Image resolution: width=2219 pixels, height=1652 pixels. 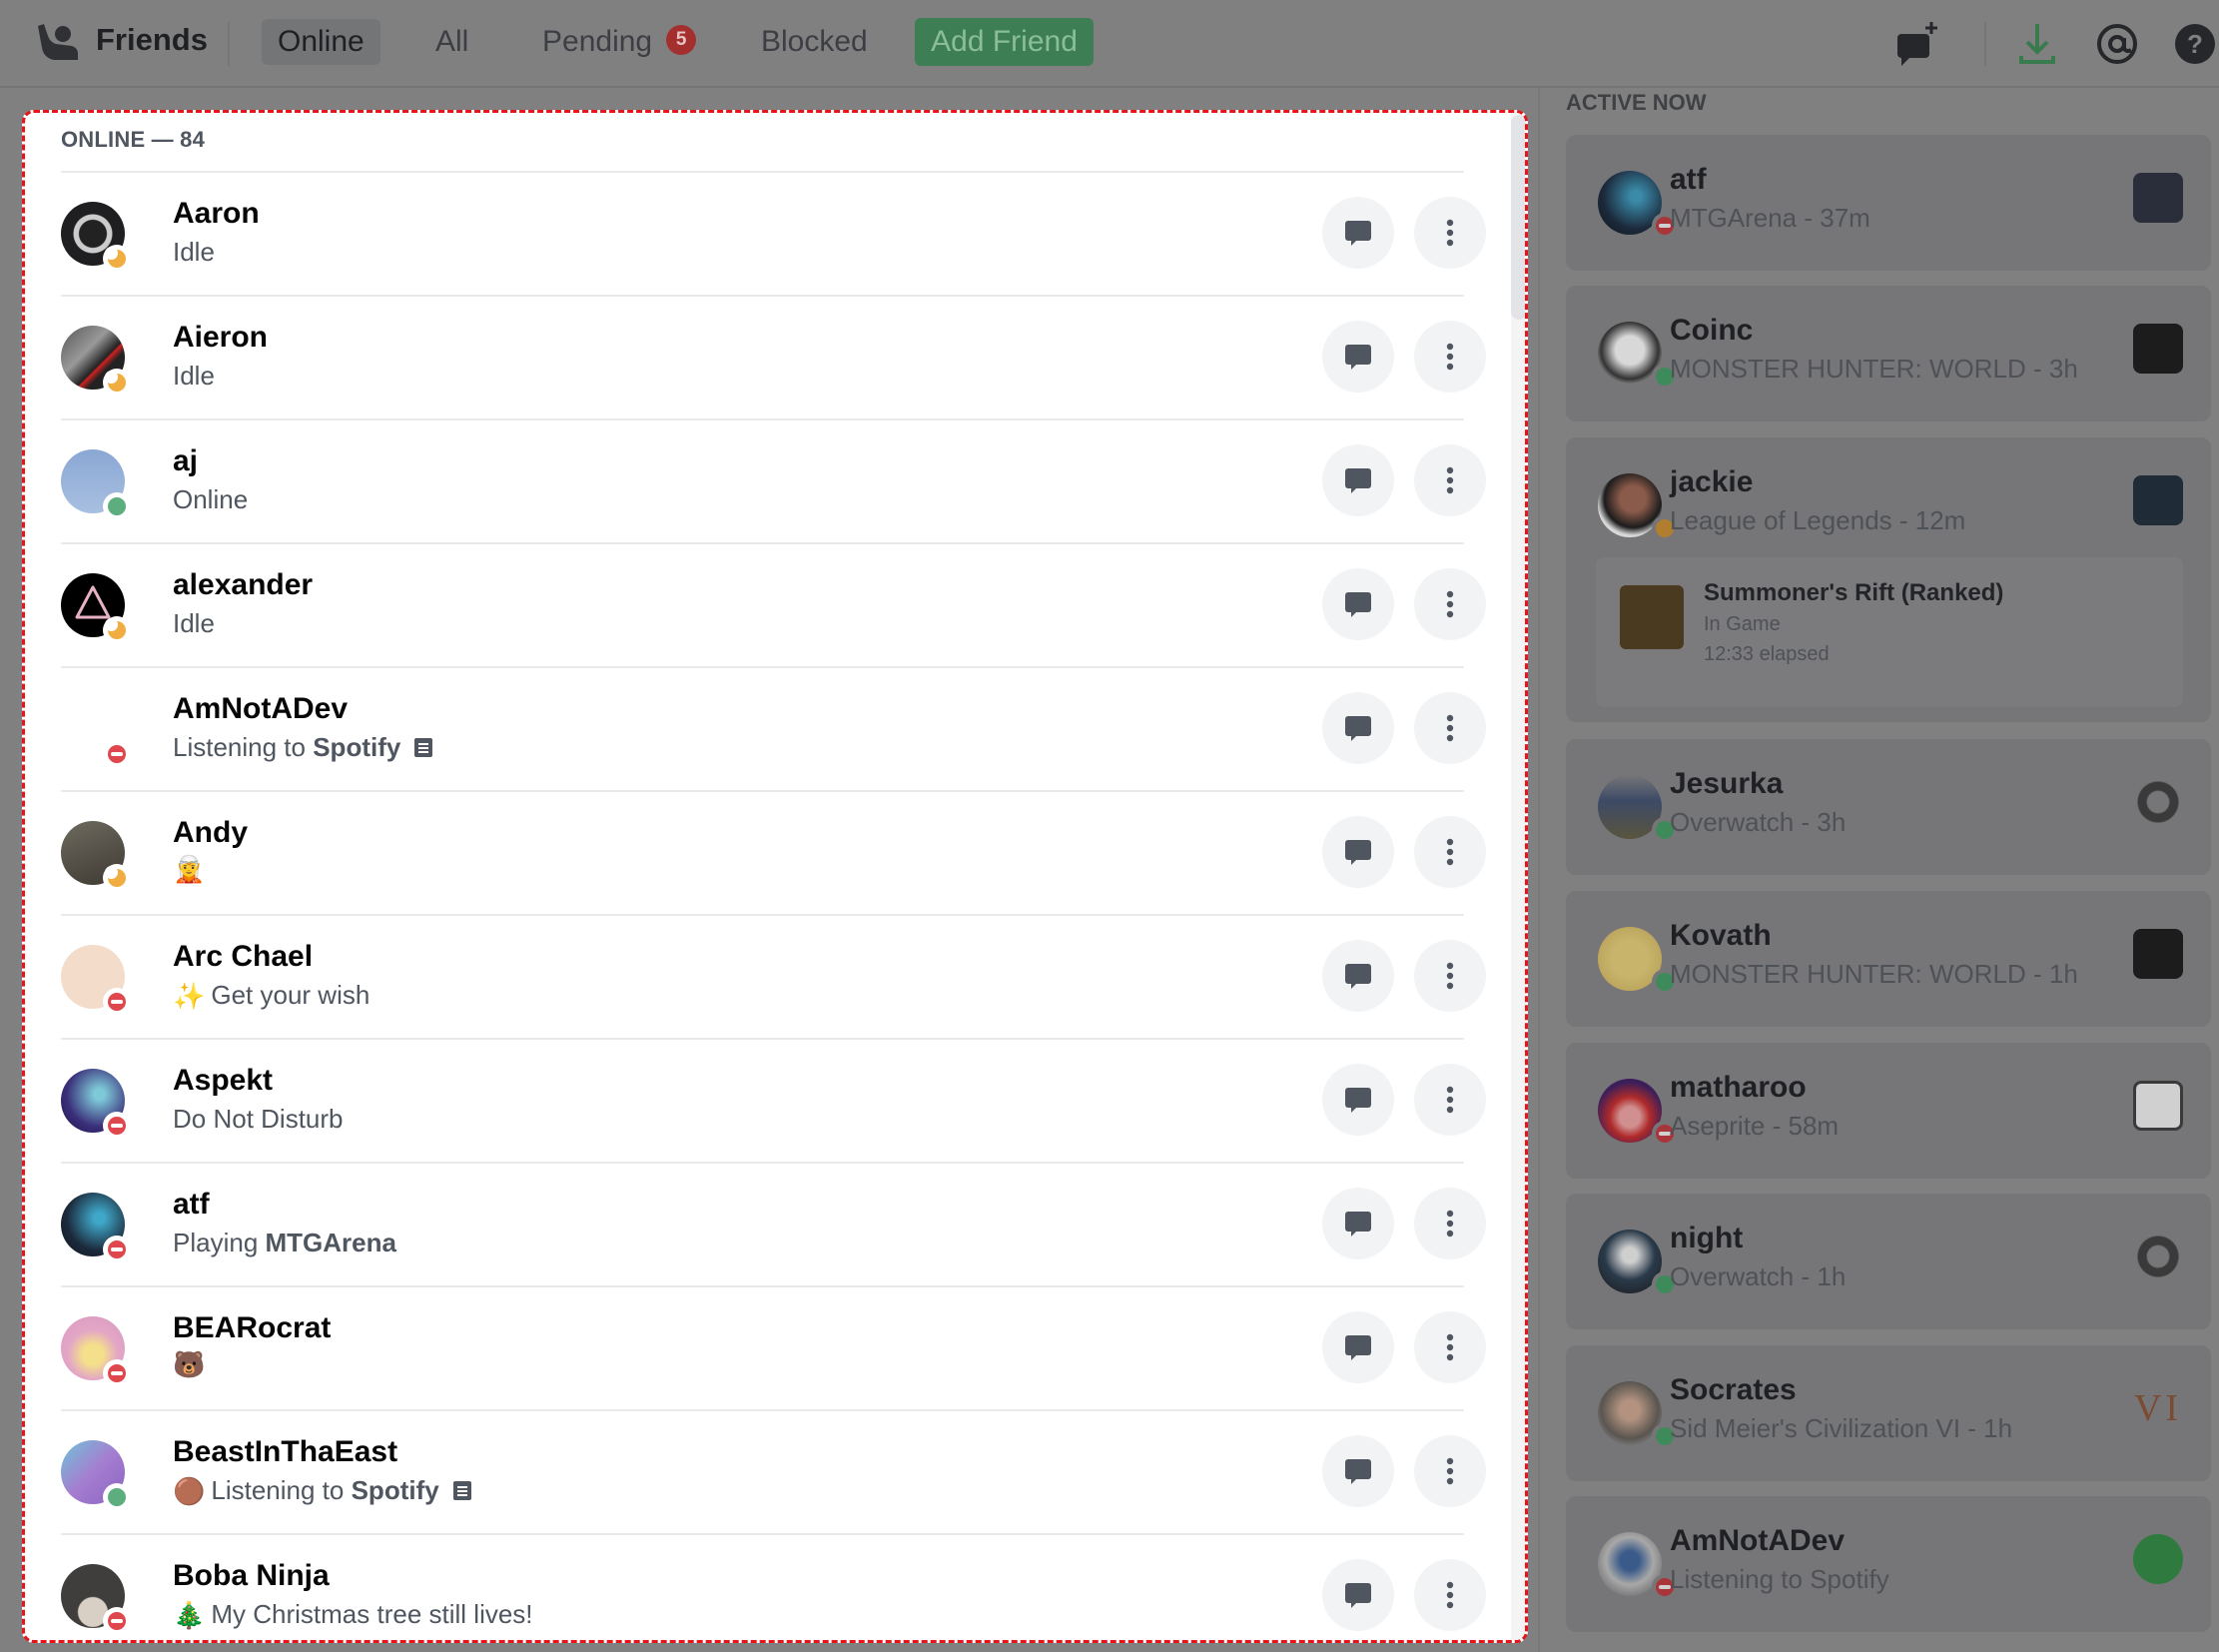 I want to click on status-text: Do Not Disturb, so click(x=258, y=1119).